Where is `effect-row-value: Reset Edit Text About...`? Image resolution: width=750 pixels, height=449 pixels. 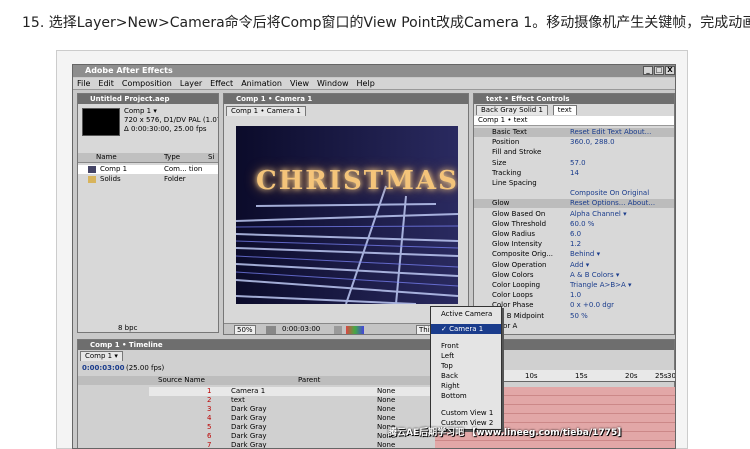
effect-row-value: Reset Edit Text About... is located at coordinates (610, 132).